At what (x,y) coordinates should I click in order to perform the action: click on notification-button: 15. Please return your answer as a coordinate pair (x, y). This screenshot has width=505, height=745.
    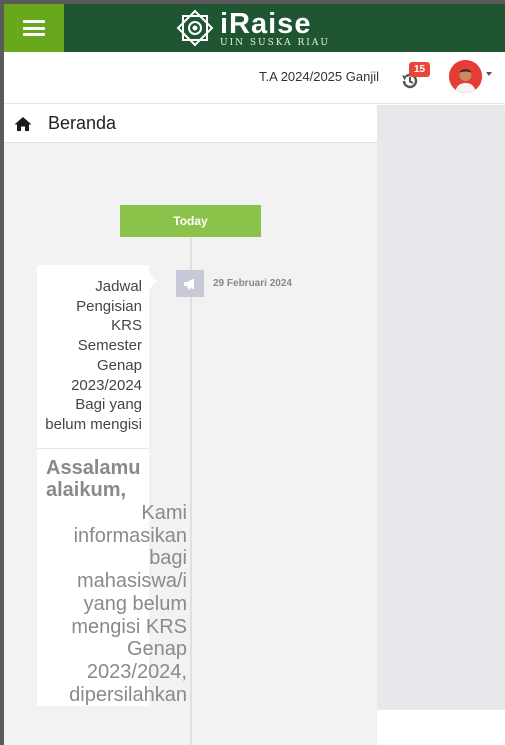
    Looking at the image, I should click on (416, 77).